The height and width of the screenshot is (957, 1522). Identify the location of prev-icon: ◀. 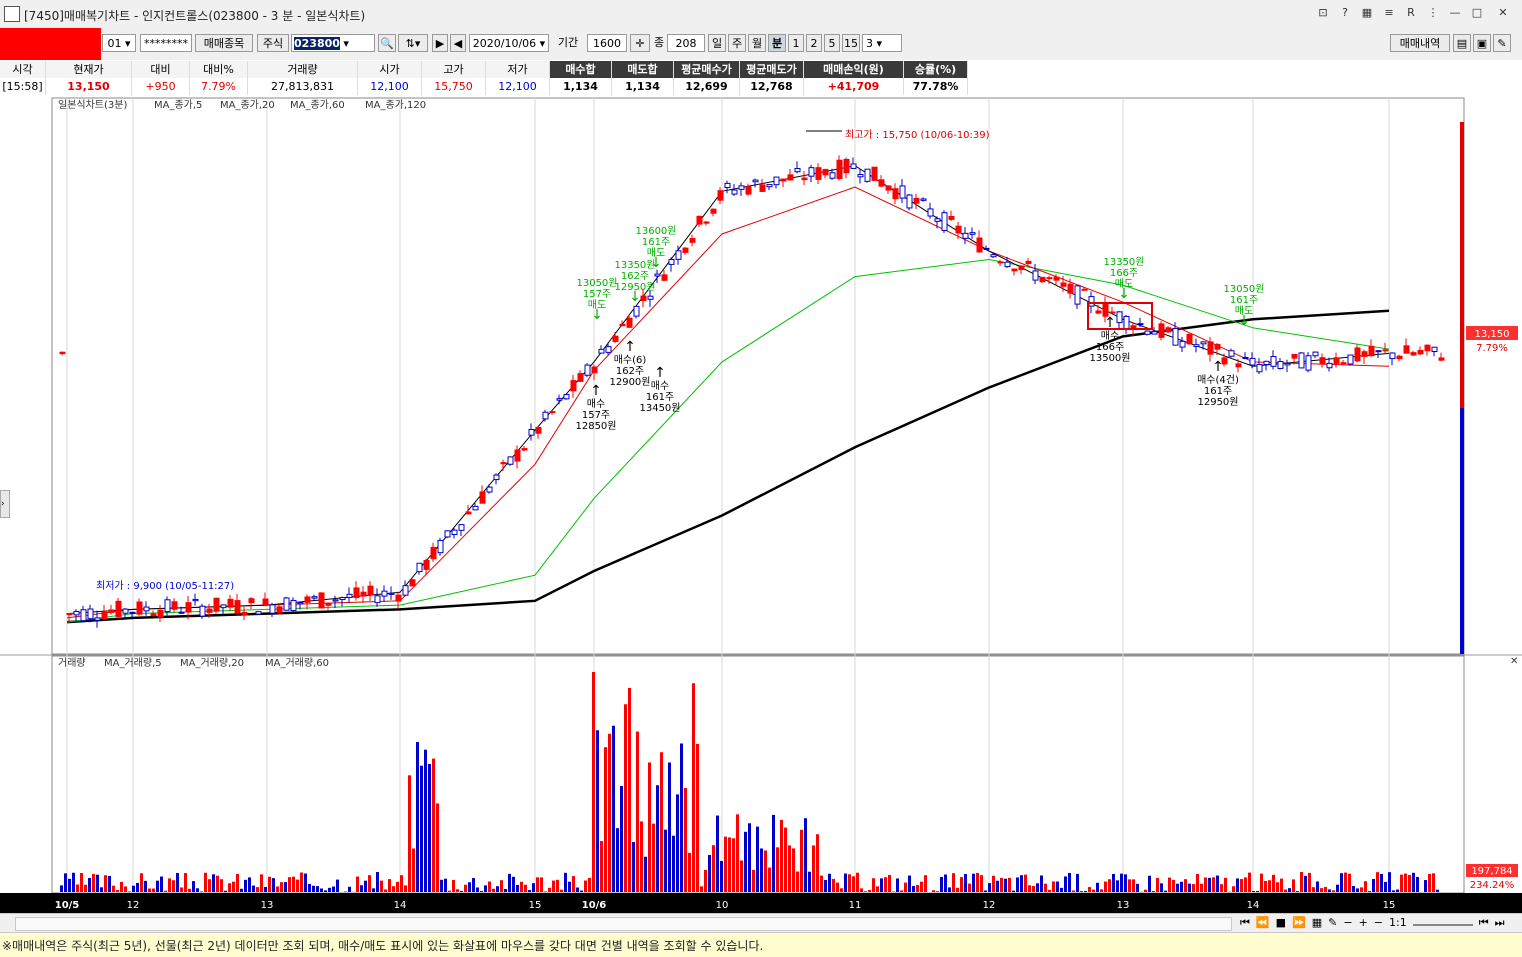
(458, 43).